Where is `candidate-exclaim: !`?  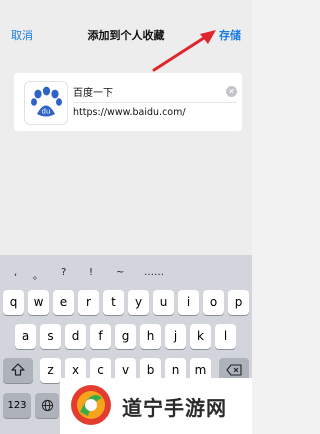 candidate-exclaim: ! is located at coordinates (91, 272).